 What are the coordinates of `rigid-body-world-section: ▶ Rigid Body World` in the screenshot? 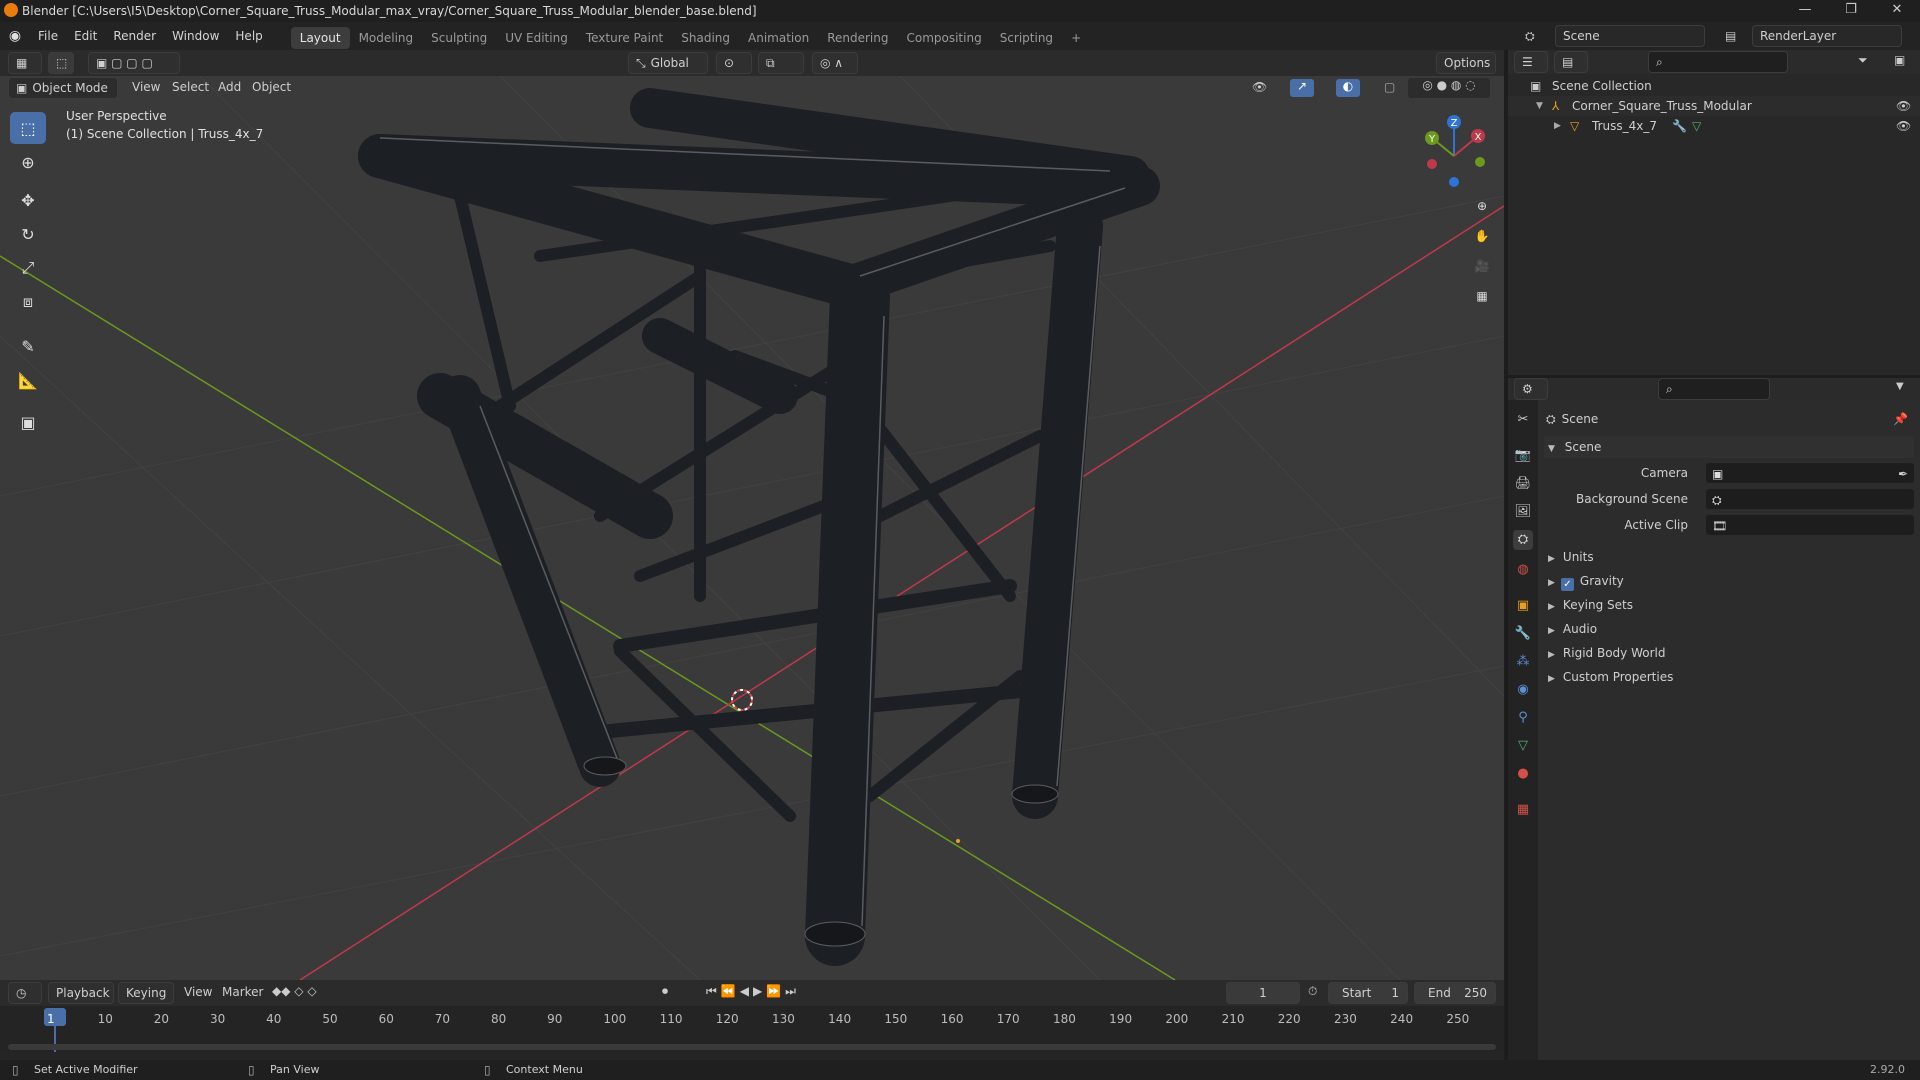 It's located at (1729, 653).